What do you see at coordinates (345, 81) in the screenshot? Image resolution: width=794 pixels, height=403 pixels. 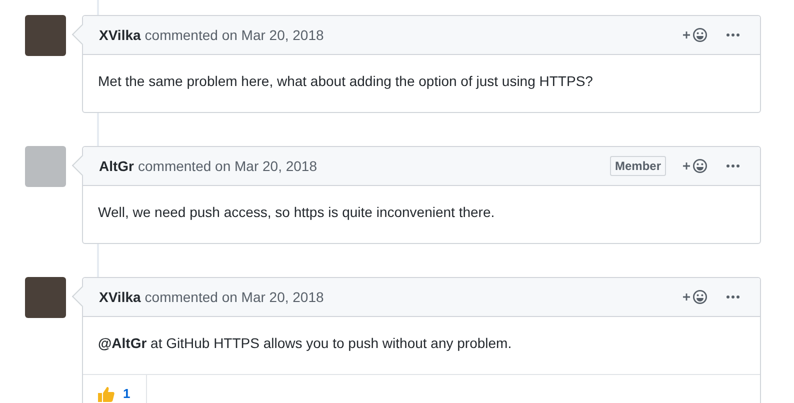 I see `comment-body: Met the same problem here, what about adding the option of just using HTTPS?` at bounding box center [345, 81].